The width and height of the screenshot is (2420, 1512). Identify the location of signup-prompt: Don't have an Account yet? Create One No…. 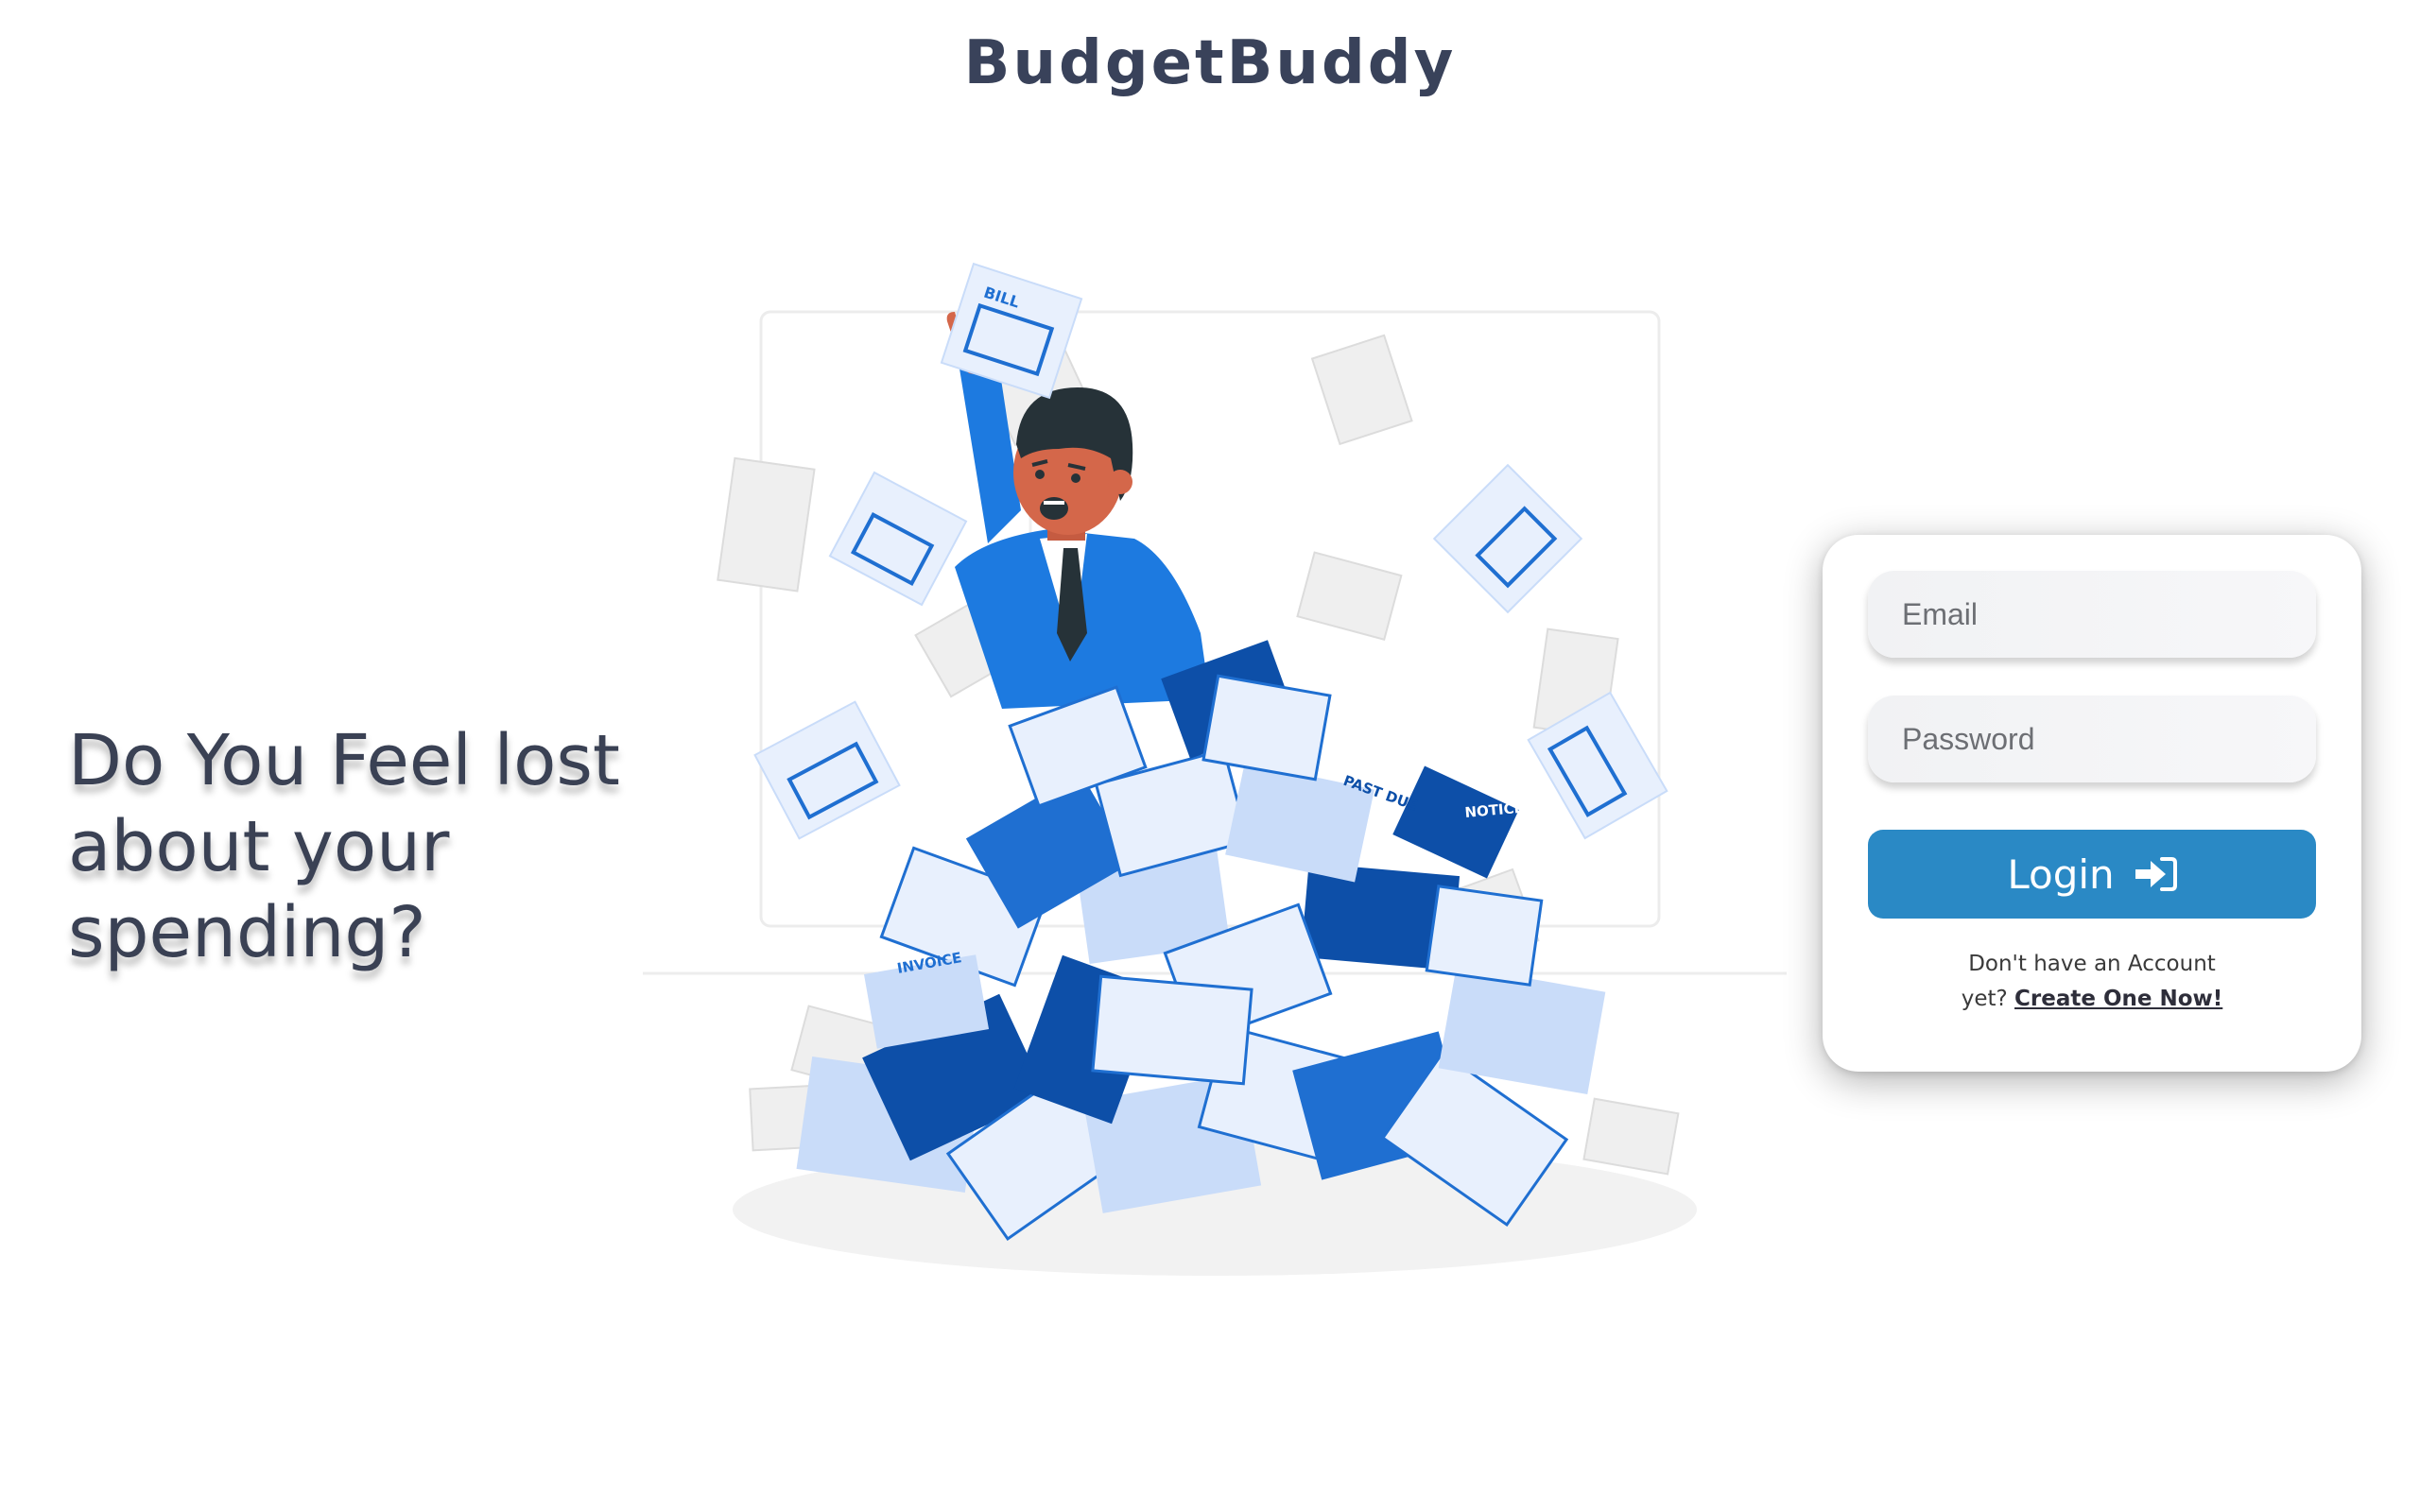
(2092, 982).